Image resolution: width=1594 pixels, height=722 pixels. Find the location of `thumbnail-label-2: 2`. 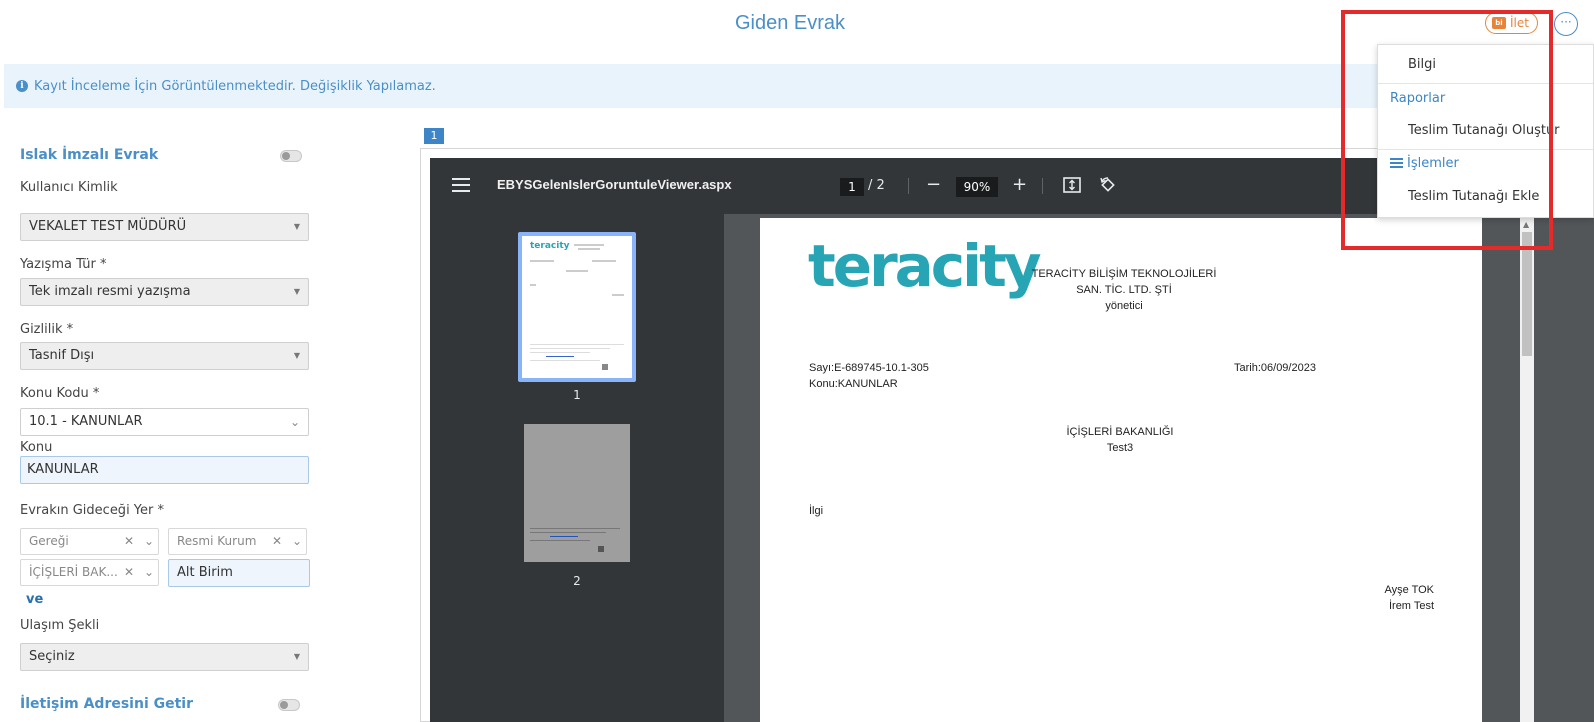

thumbnail-label-2: 2 is located at coordinates (577, 581).